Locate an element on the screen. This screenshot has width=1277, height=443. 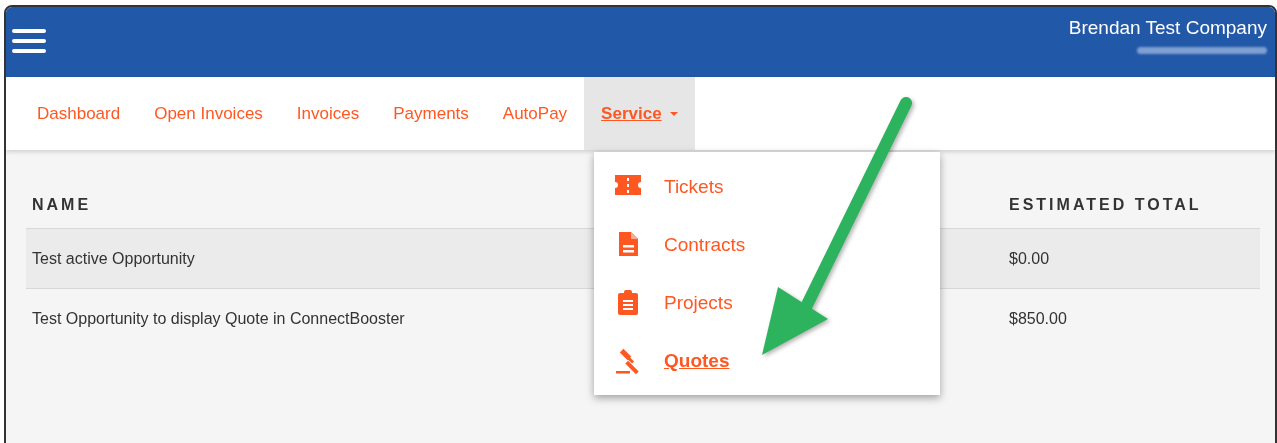
table-cell-text: $850.00 is located at coordinates (1038, 318).